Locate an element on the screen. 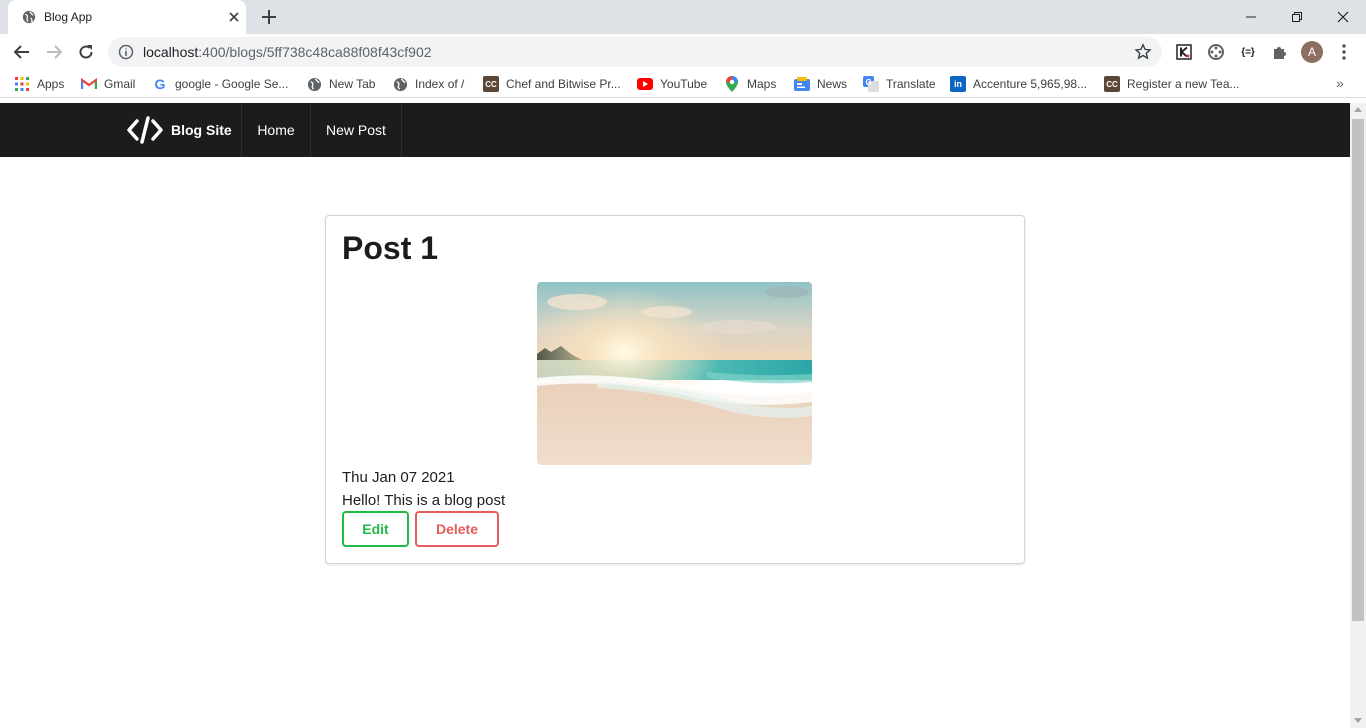 The height and width of the screenshot is (728, 1366). arrow-left-icon is located at coordinates (21, 52).